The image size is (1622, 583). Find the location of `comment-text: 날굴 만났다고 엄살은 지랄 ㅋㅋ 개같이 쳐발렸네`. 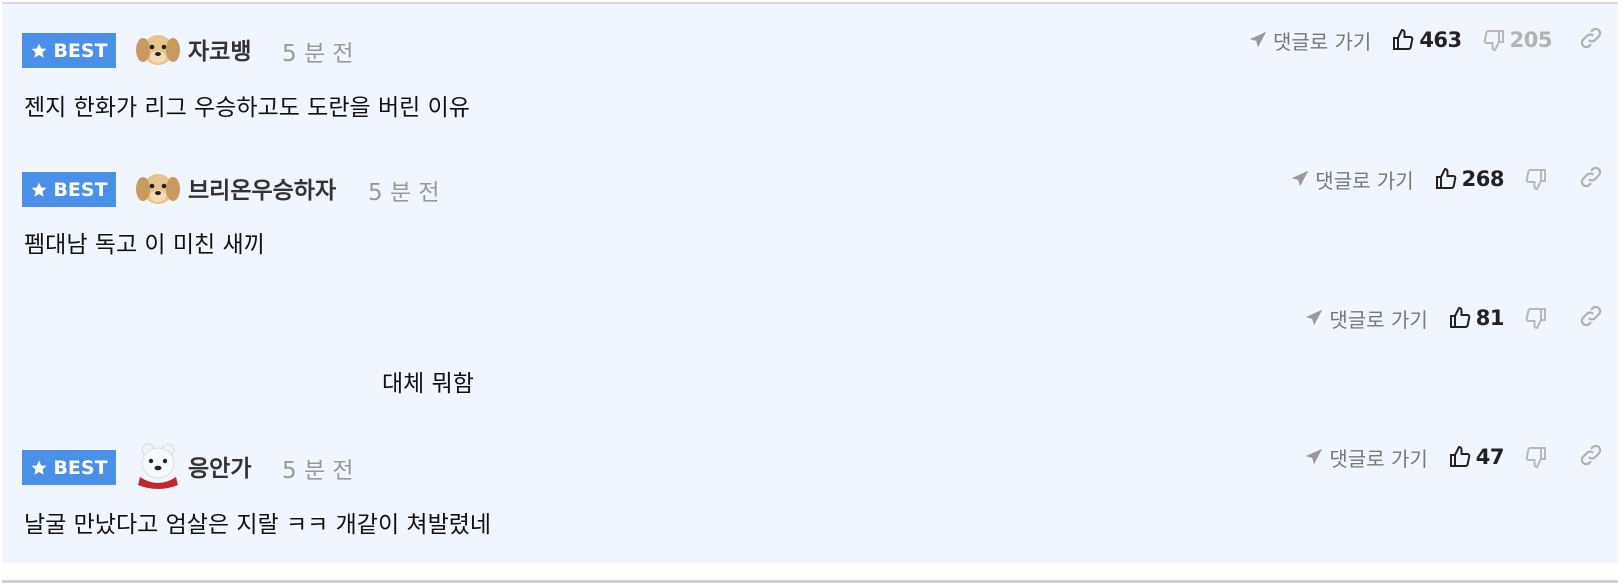

comment-text: 날굴 만났다고 엄살은 지랄 ㅋㅋ 개같이 쳐발렸네 is located at coordinates (258, 525).